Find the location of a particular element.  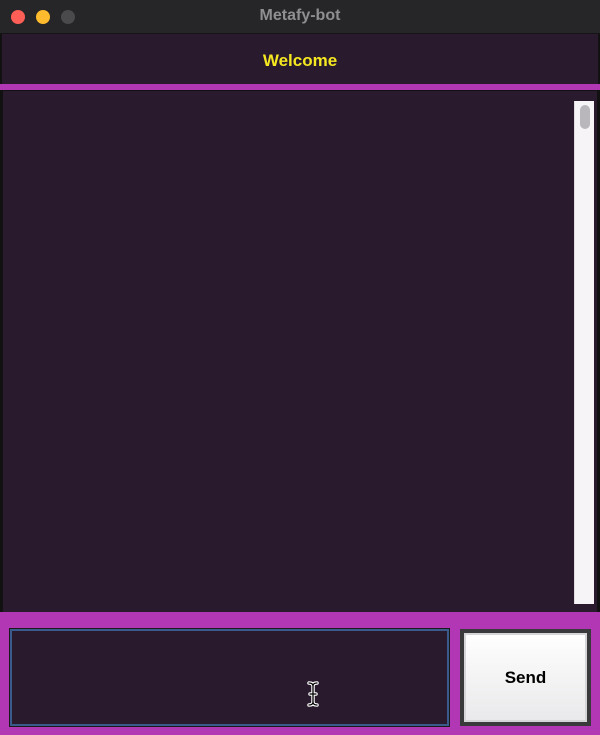

scrollbar-thumb is located at coordinates (585, 117).